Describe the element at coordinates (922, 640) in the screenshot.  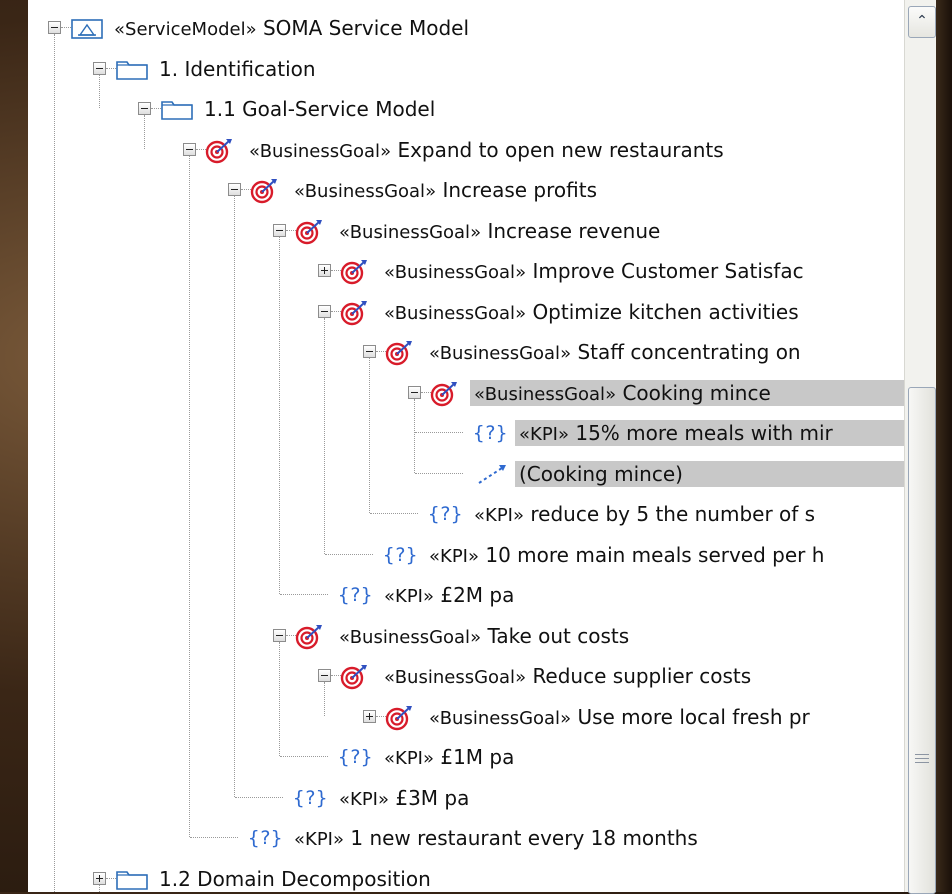
I see `scrollbar-thumb` at that location.